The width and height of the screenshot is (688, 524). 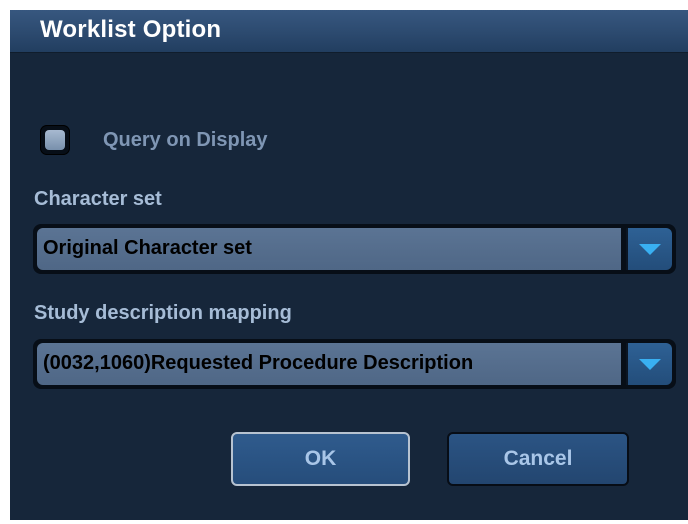 I want to click on character-set-label: Character set, so click(x=98, y=199).